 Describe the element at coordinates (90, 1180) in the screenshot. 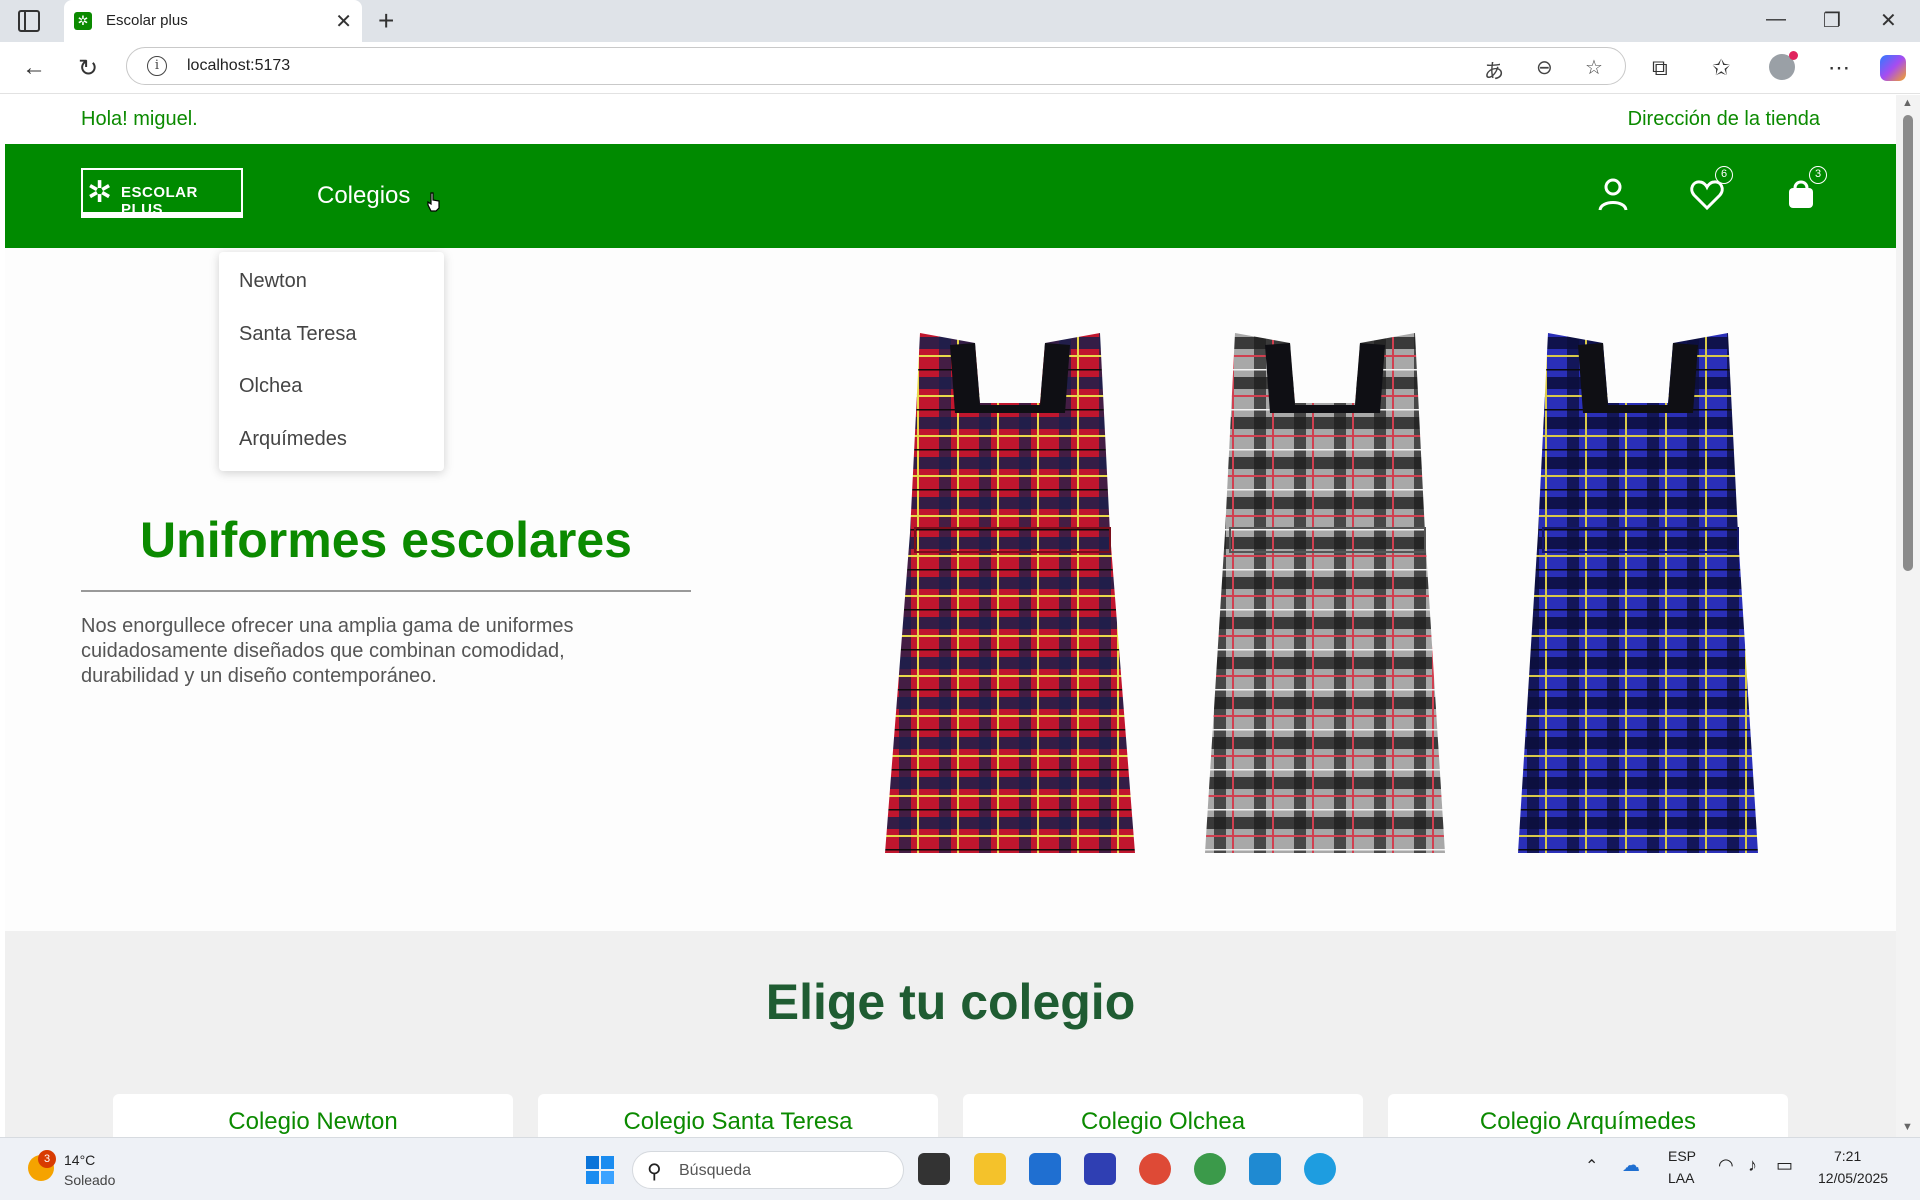

I see `weather-description: Soleado` at that location.